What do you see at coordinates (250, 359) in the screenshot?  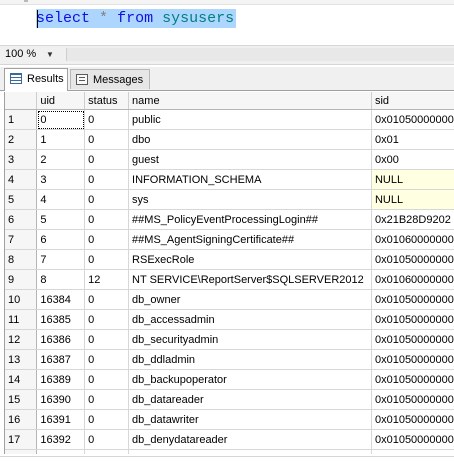 I see `name-cell: db_ddladmin` at bounding box center [250, 359].